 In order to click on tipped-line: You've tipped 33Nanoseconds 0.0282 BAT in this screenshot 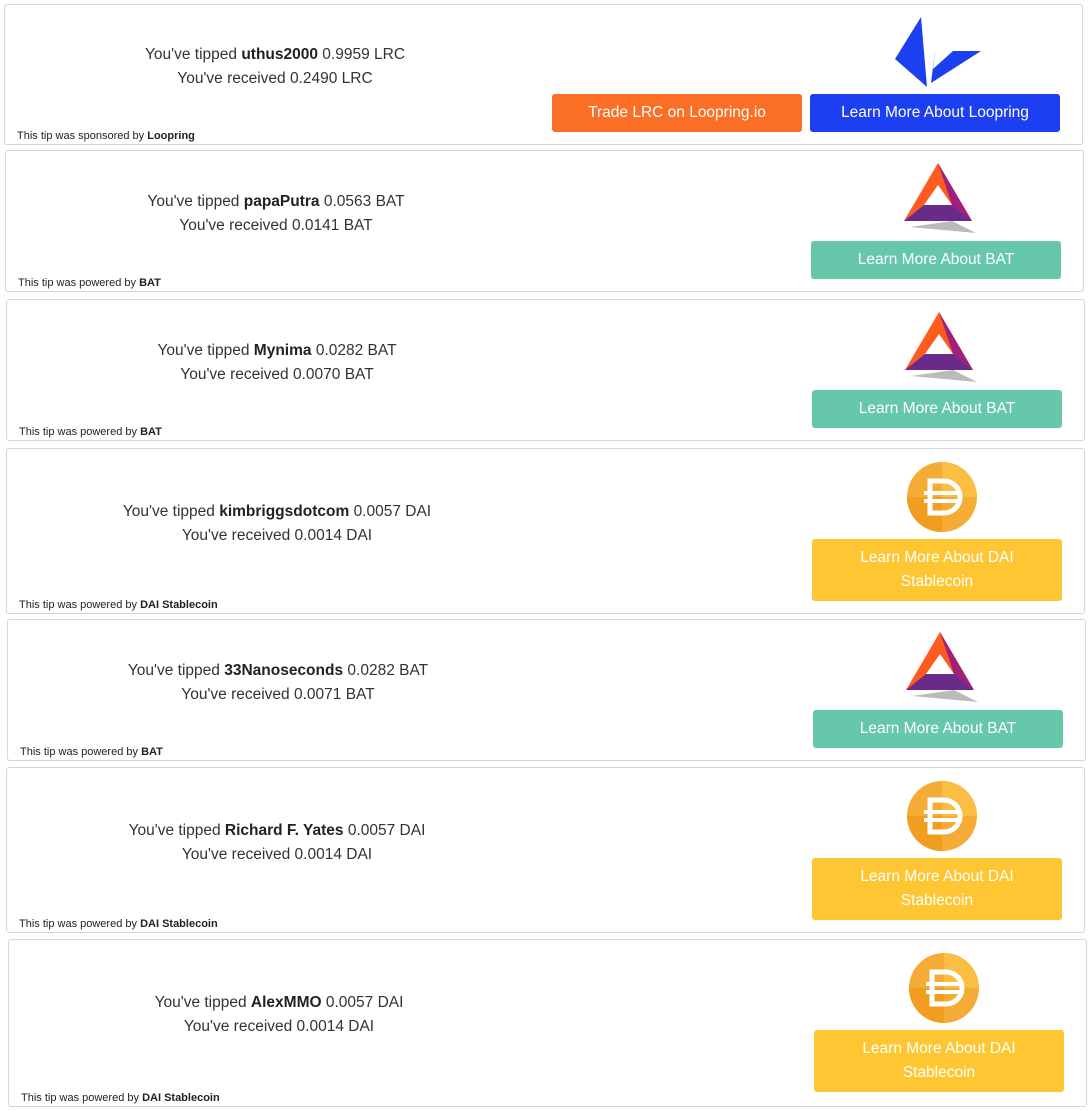, I will do `click(278, 670)`.